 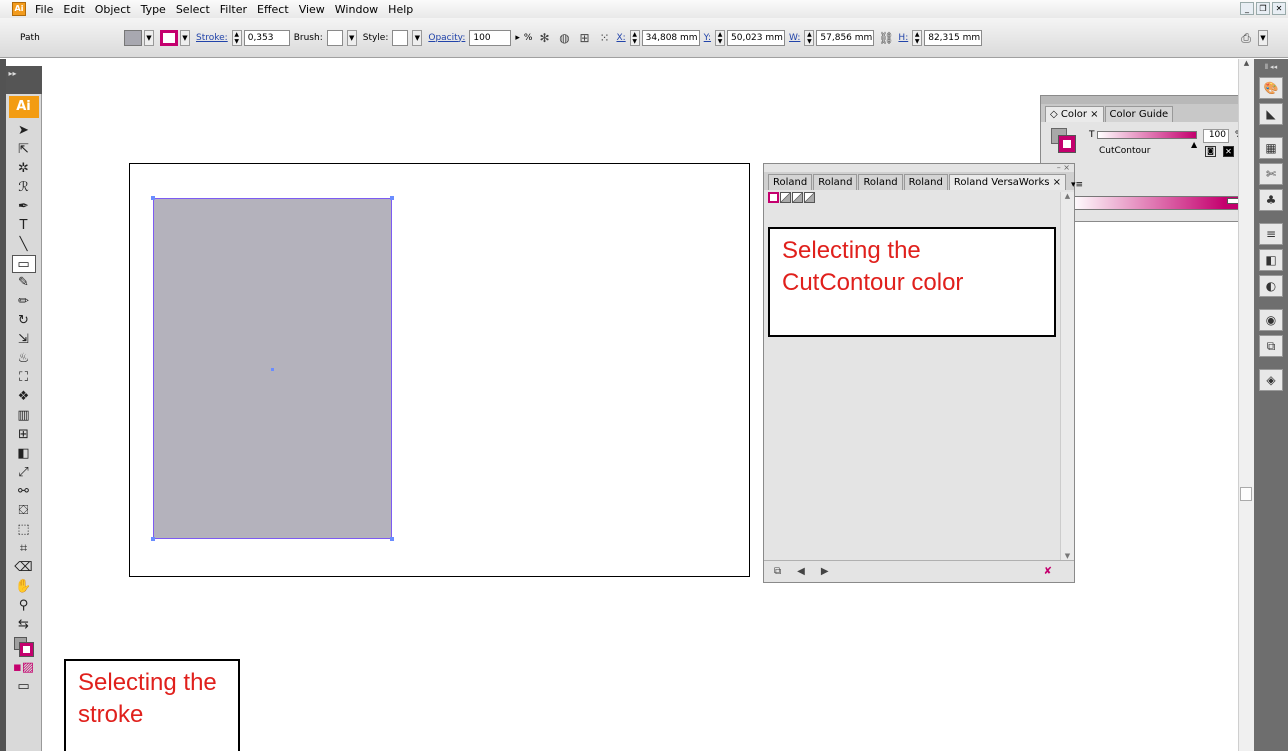 What do you see at coordinates (1139, 114) in the screenshot?
I see `tab-color-guide: Color Guide` at bounding box center [1139, 114].